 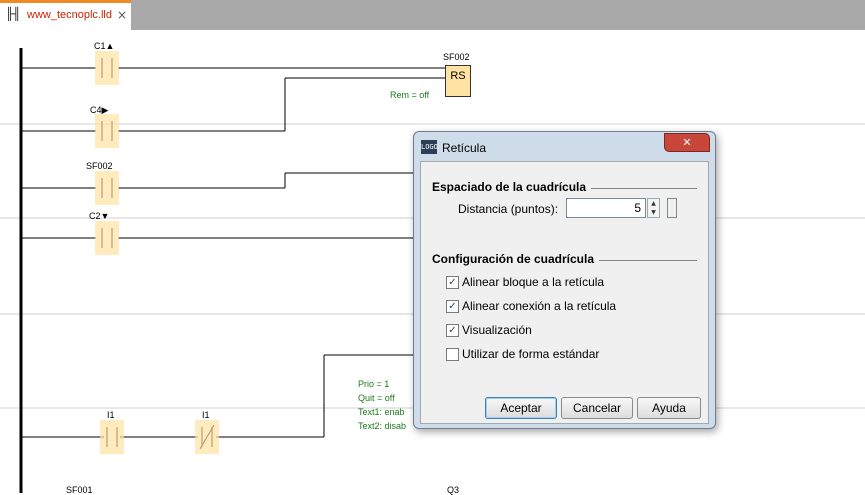 I want to click on text1-param: Text1: enab, so click(x=381, y=412).